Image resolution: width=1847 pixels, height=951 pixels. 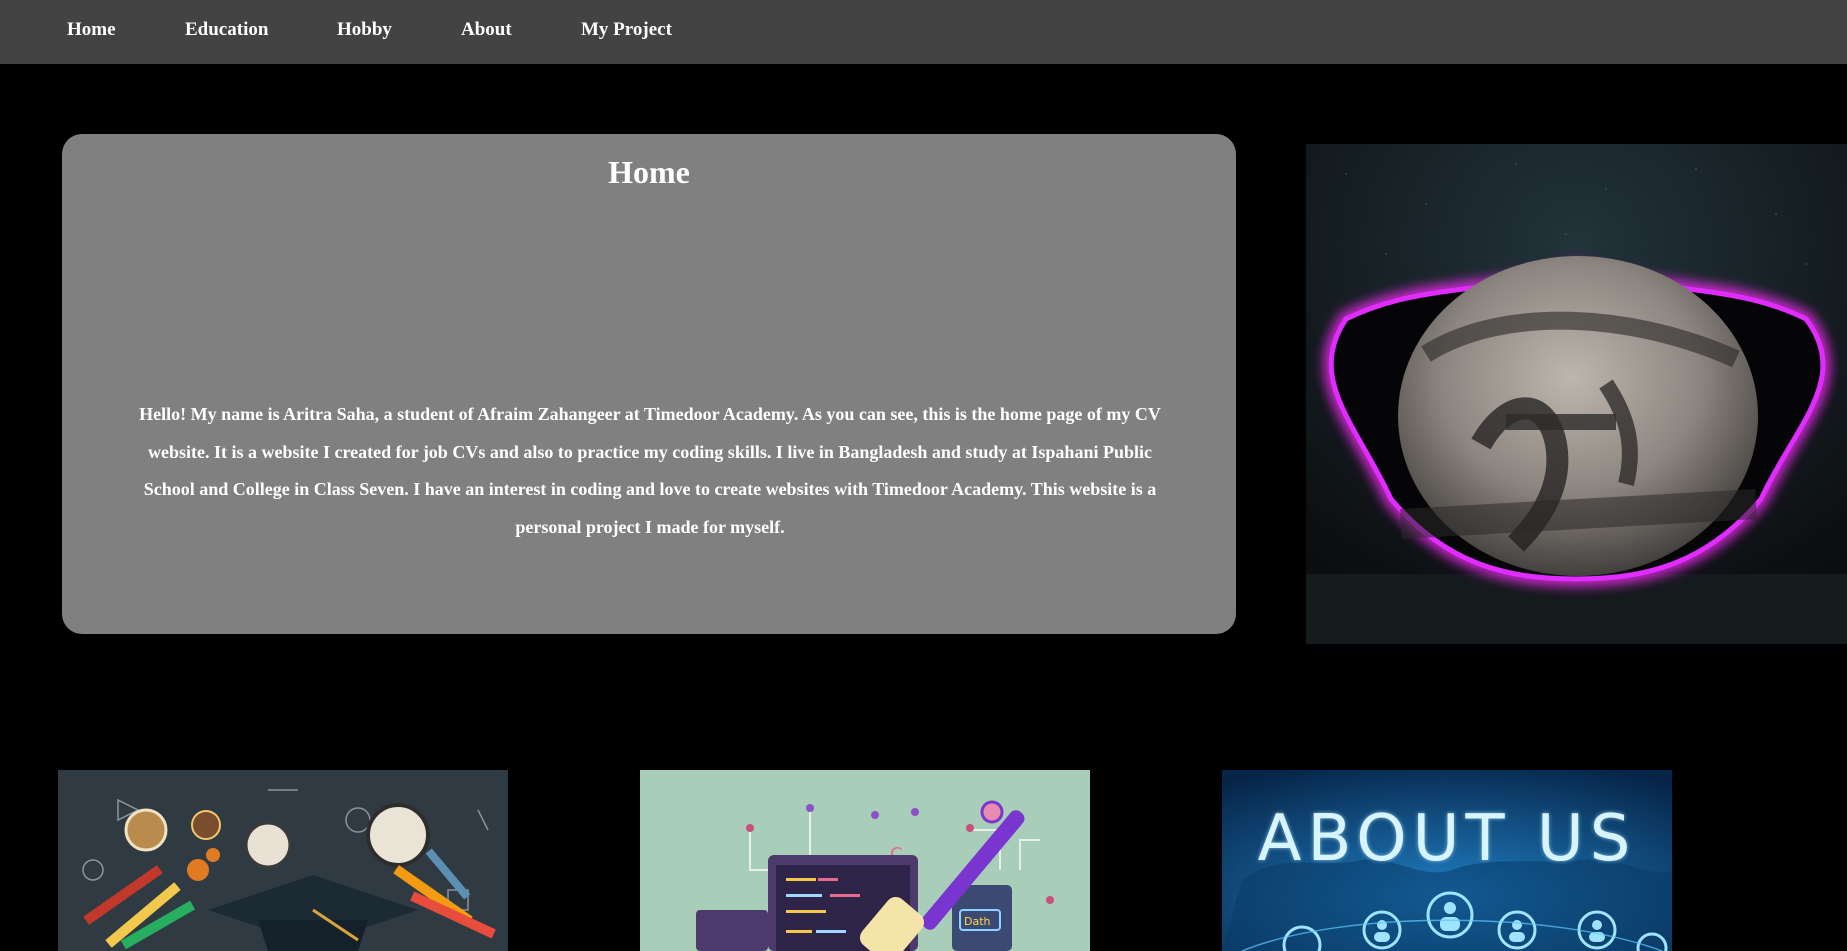 What do you see at coordinates (1447, 839) in the screenshot?
I see `about-image-text: ABOUT US` at bounding box center [1447, 839].